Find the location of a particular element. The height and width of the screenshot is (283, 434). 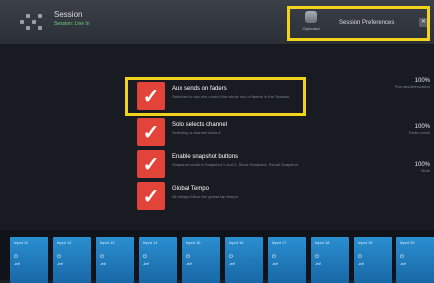

session-subtitle: Session: Line In is located at coordinates (72, 24).